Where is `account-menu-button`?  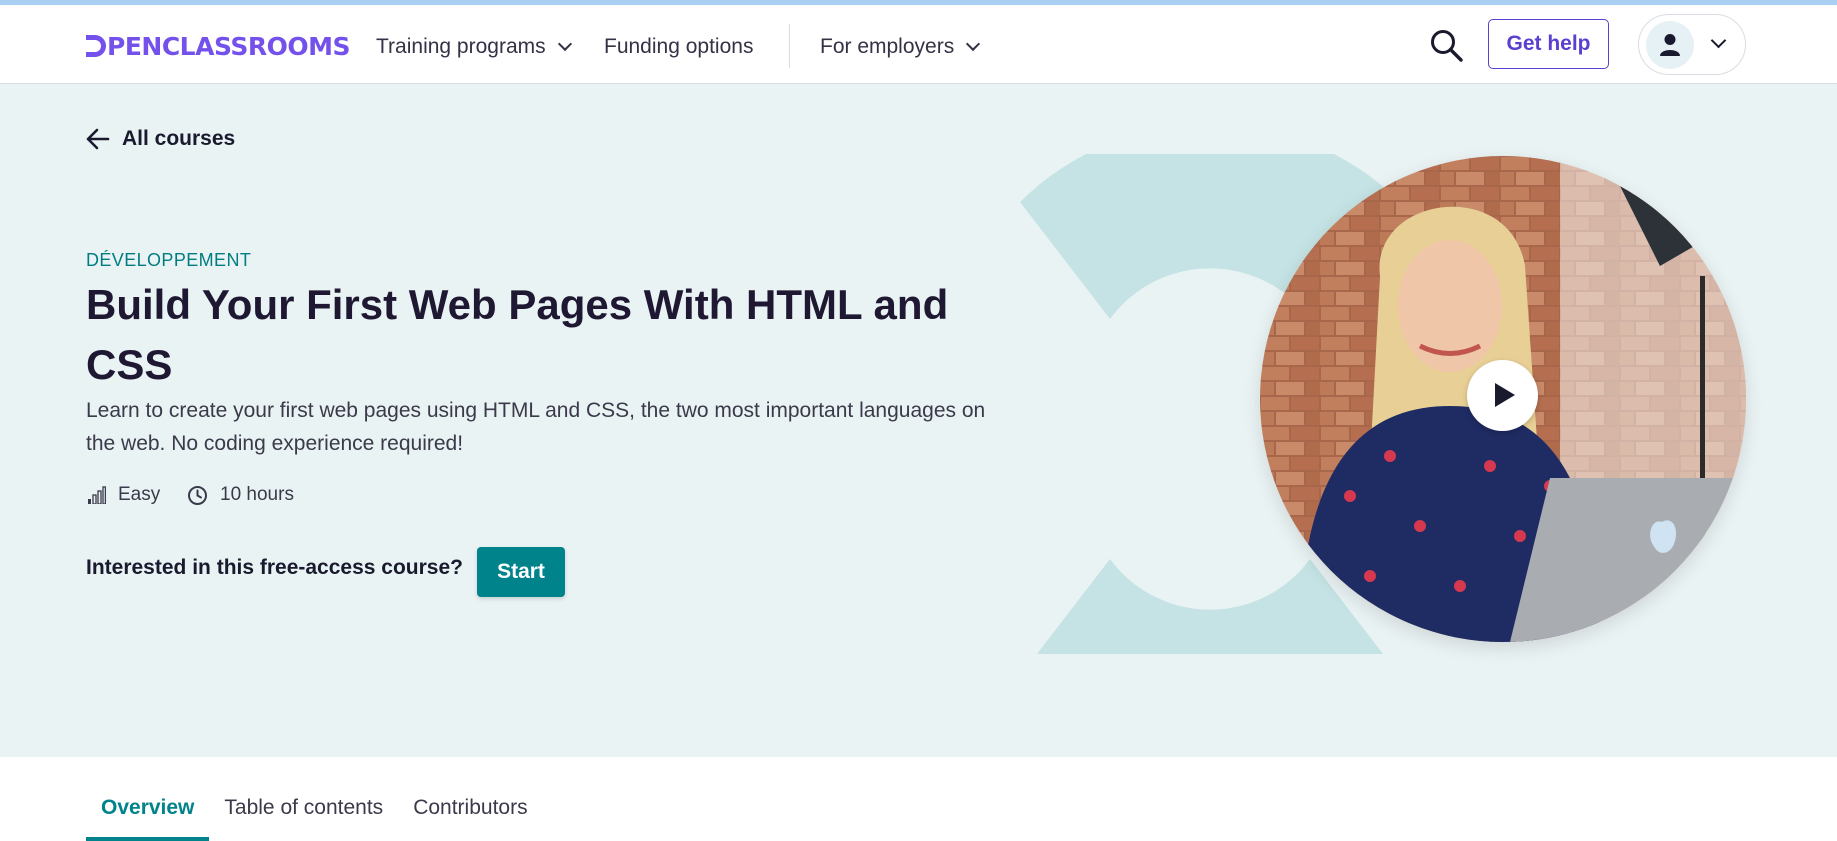
account-menu-button is located at coordinates (1692, 44).